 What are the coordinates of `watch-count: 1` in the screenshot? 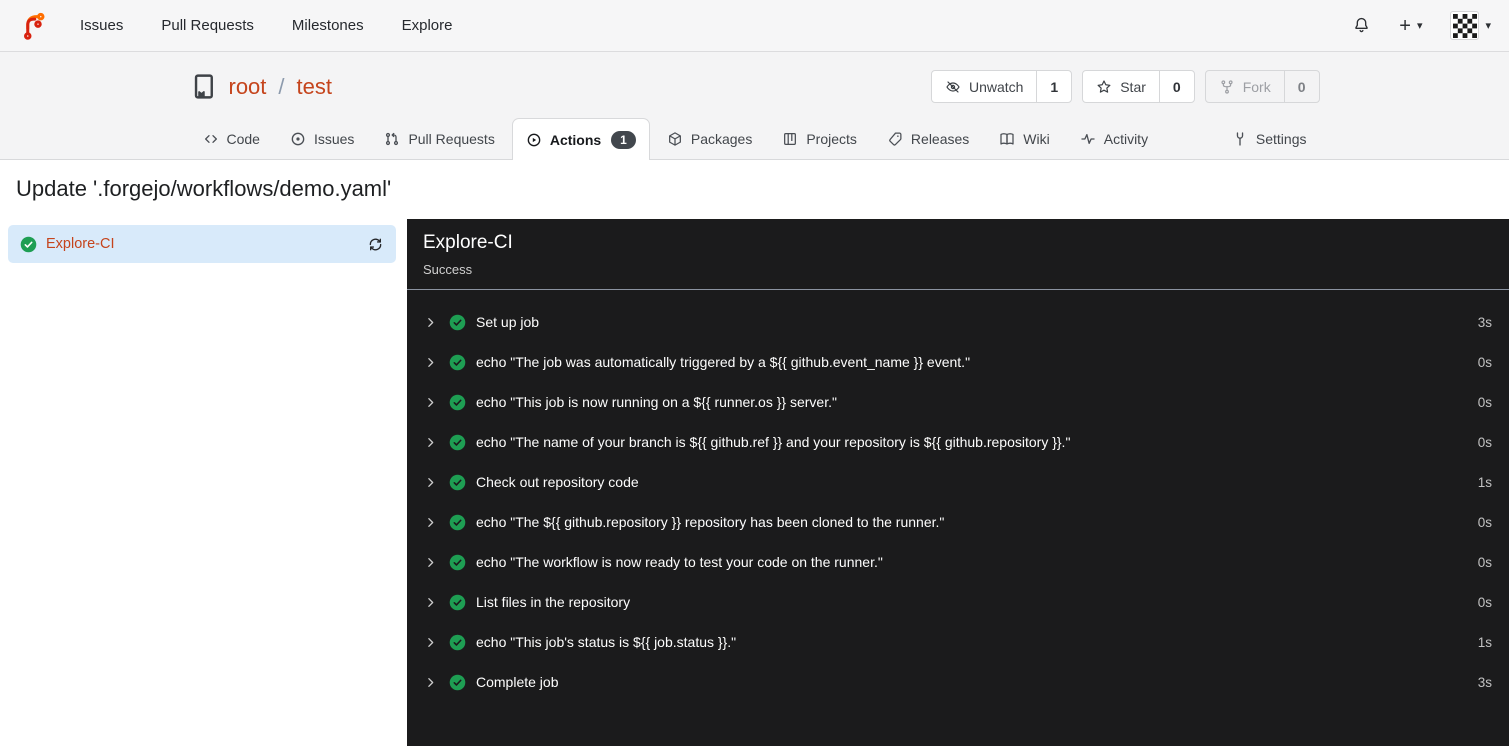 It's located at (1053, 86).